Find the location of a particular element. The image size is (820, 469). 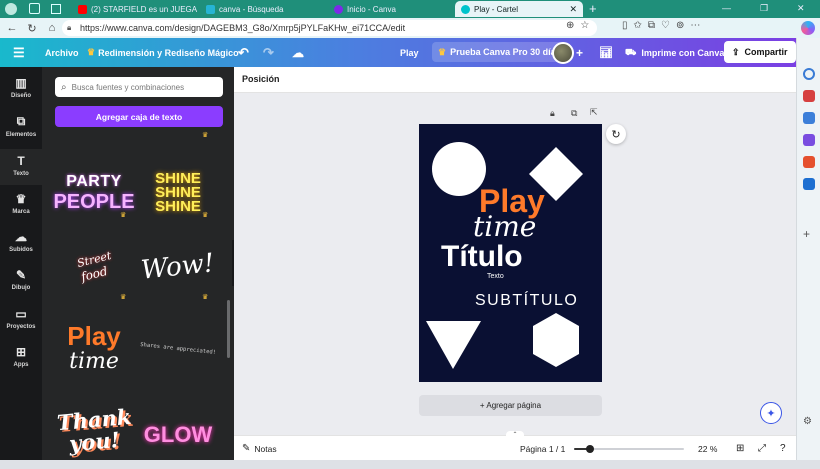

grid-view-icon: ⊞ is located at coordinates (740, 448).